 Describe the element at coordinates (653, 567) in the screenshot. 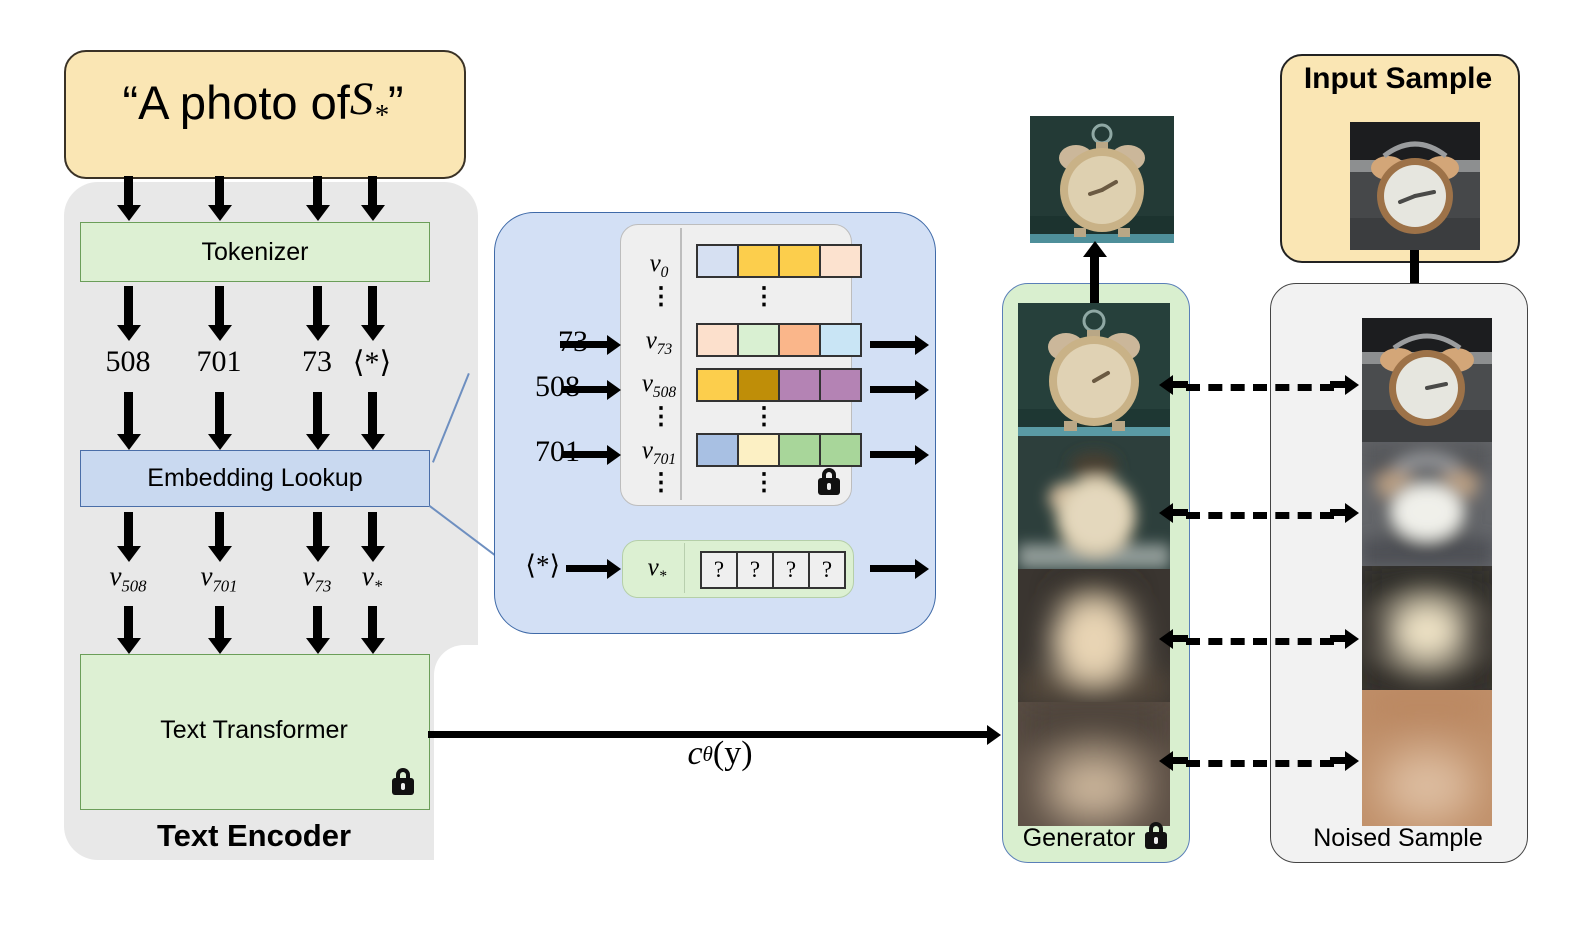

I see `vstar-row-label-base: v` at that location.